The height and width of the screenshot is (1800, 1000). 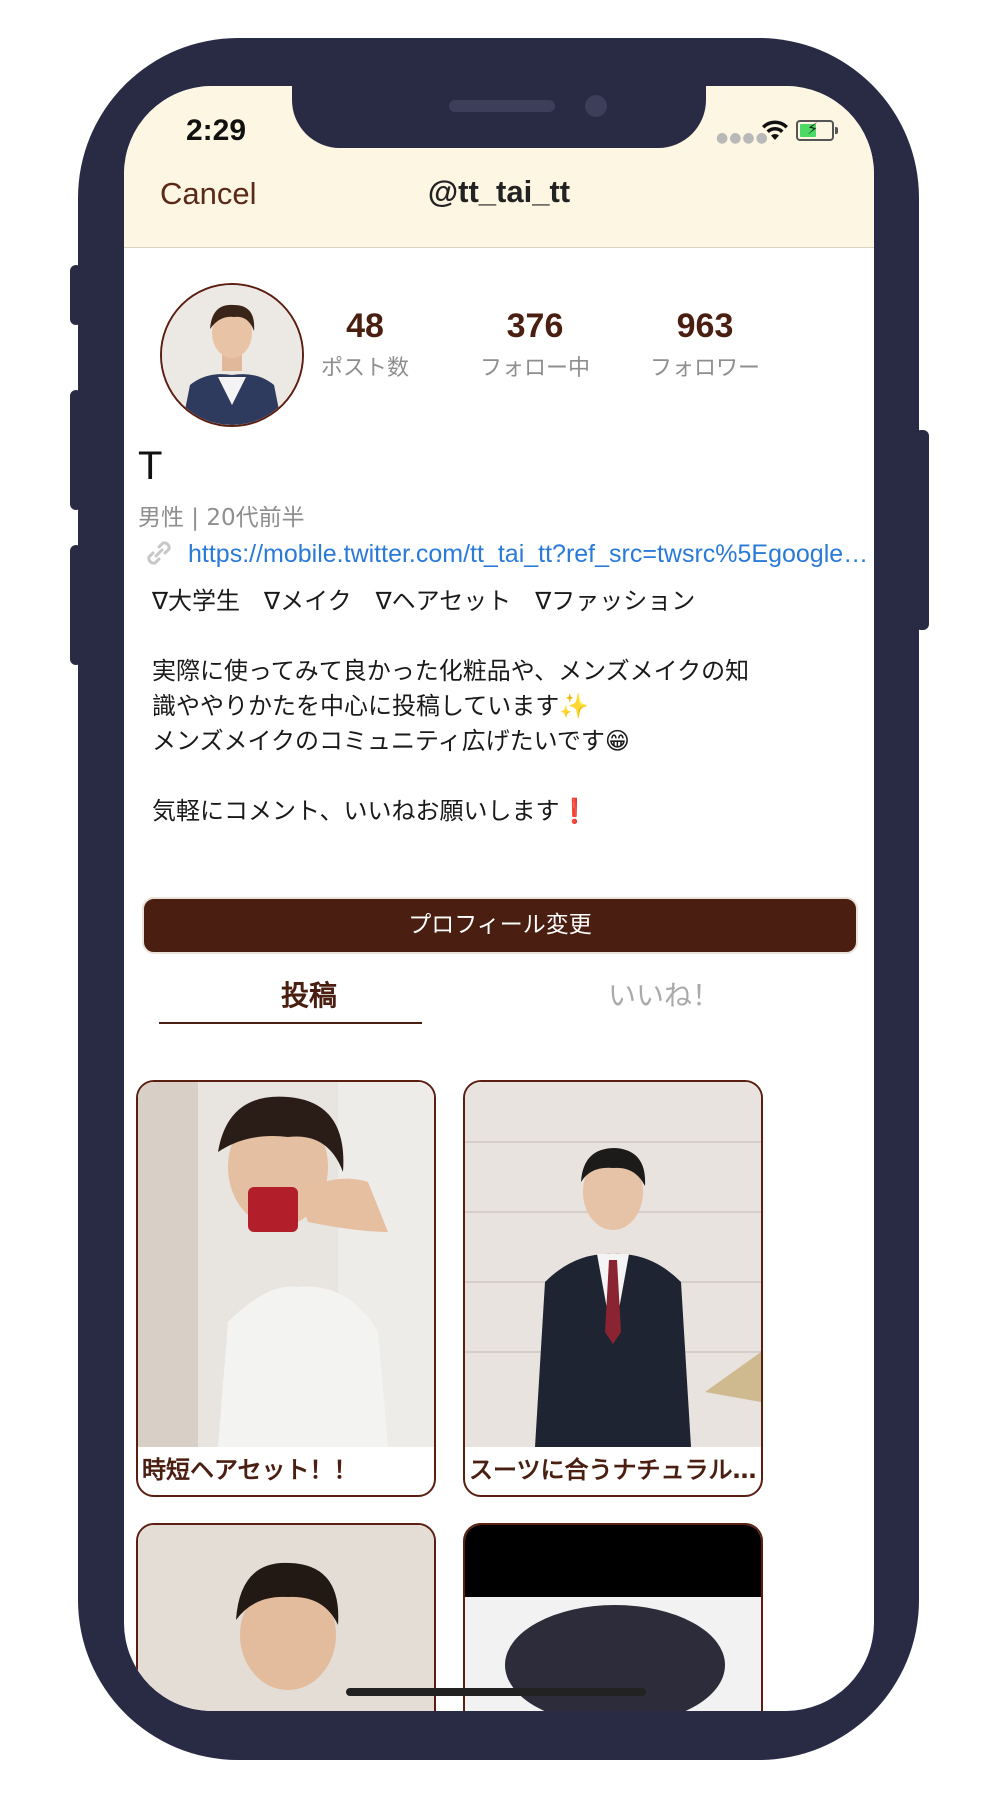 I want to click on bio-line: 実際に使ってみて良かった化粧品や、メンズメイクの知, so click(x=451, y=671).